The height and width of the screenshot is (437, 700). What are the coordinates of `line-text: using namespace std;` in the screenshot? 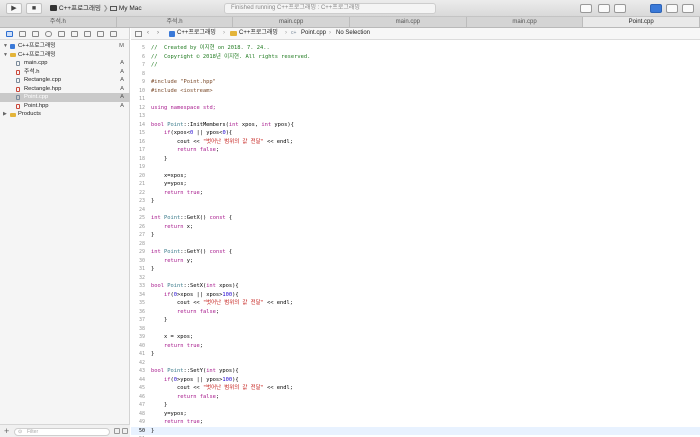 It's located at (183, 107).